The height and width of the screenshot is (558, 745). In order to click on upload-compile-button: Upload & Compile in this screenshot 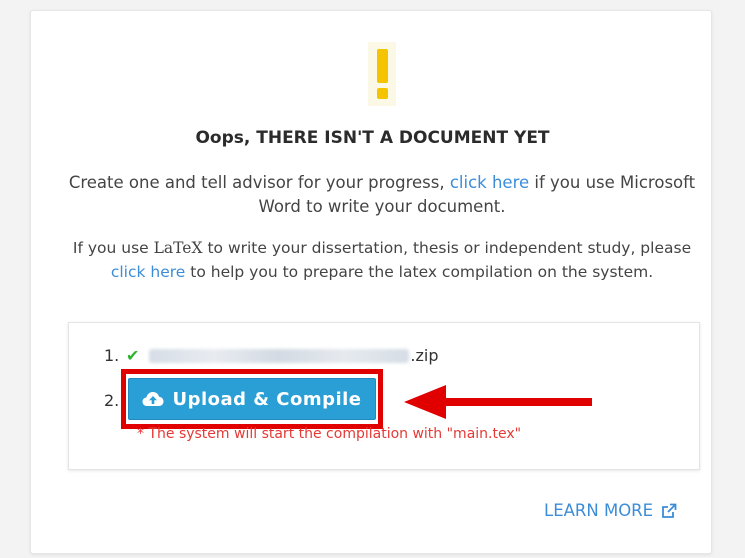, I will do `click(252, 399)`.